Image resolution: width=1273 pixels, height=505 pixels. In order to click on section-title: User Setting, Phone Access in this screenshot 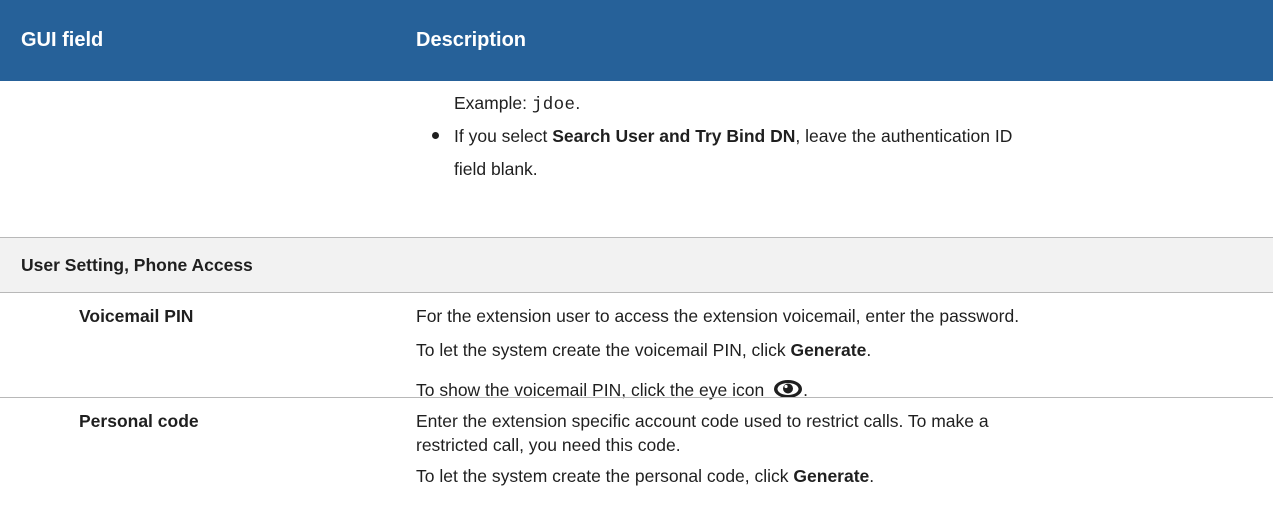, I will do `click(137, 265)`.